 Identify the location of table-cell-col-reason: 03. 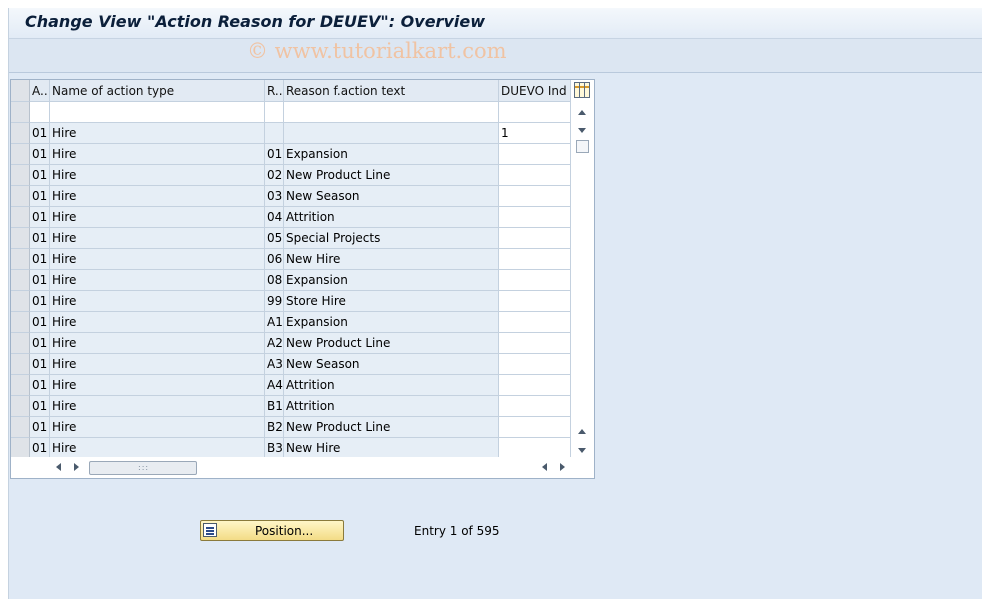
(274, 196).